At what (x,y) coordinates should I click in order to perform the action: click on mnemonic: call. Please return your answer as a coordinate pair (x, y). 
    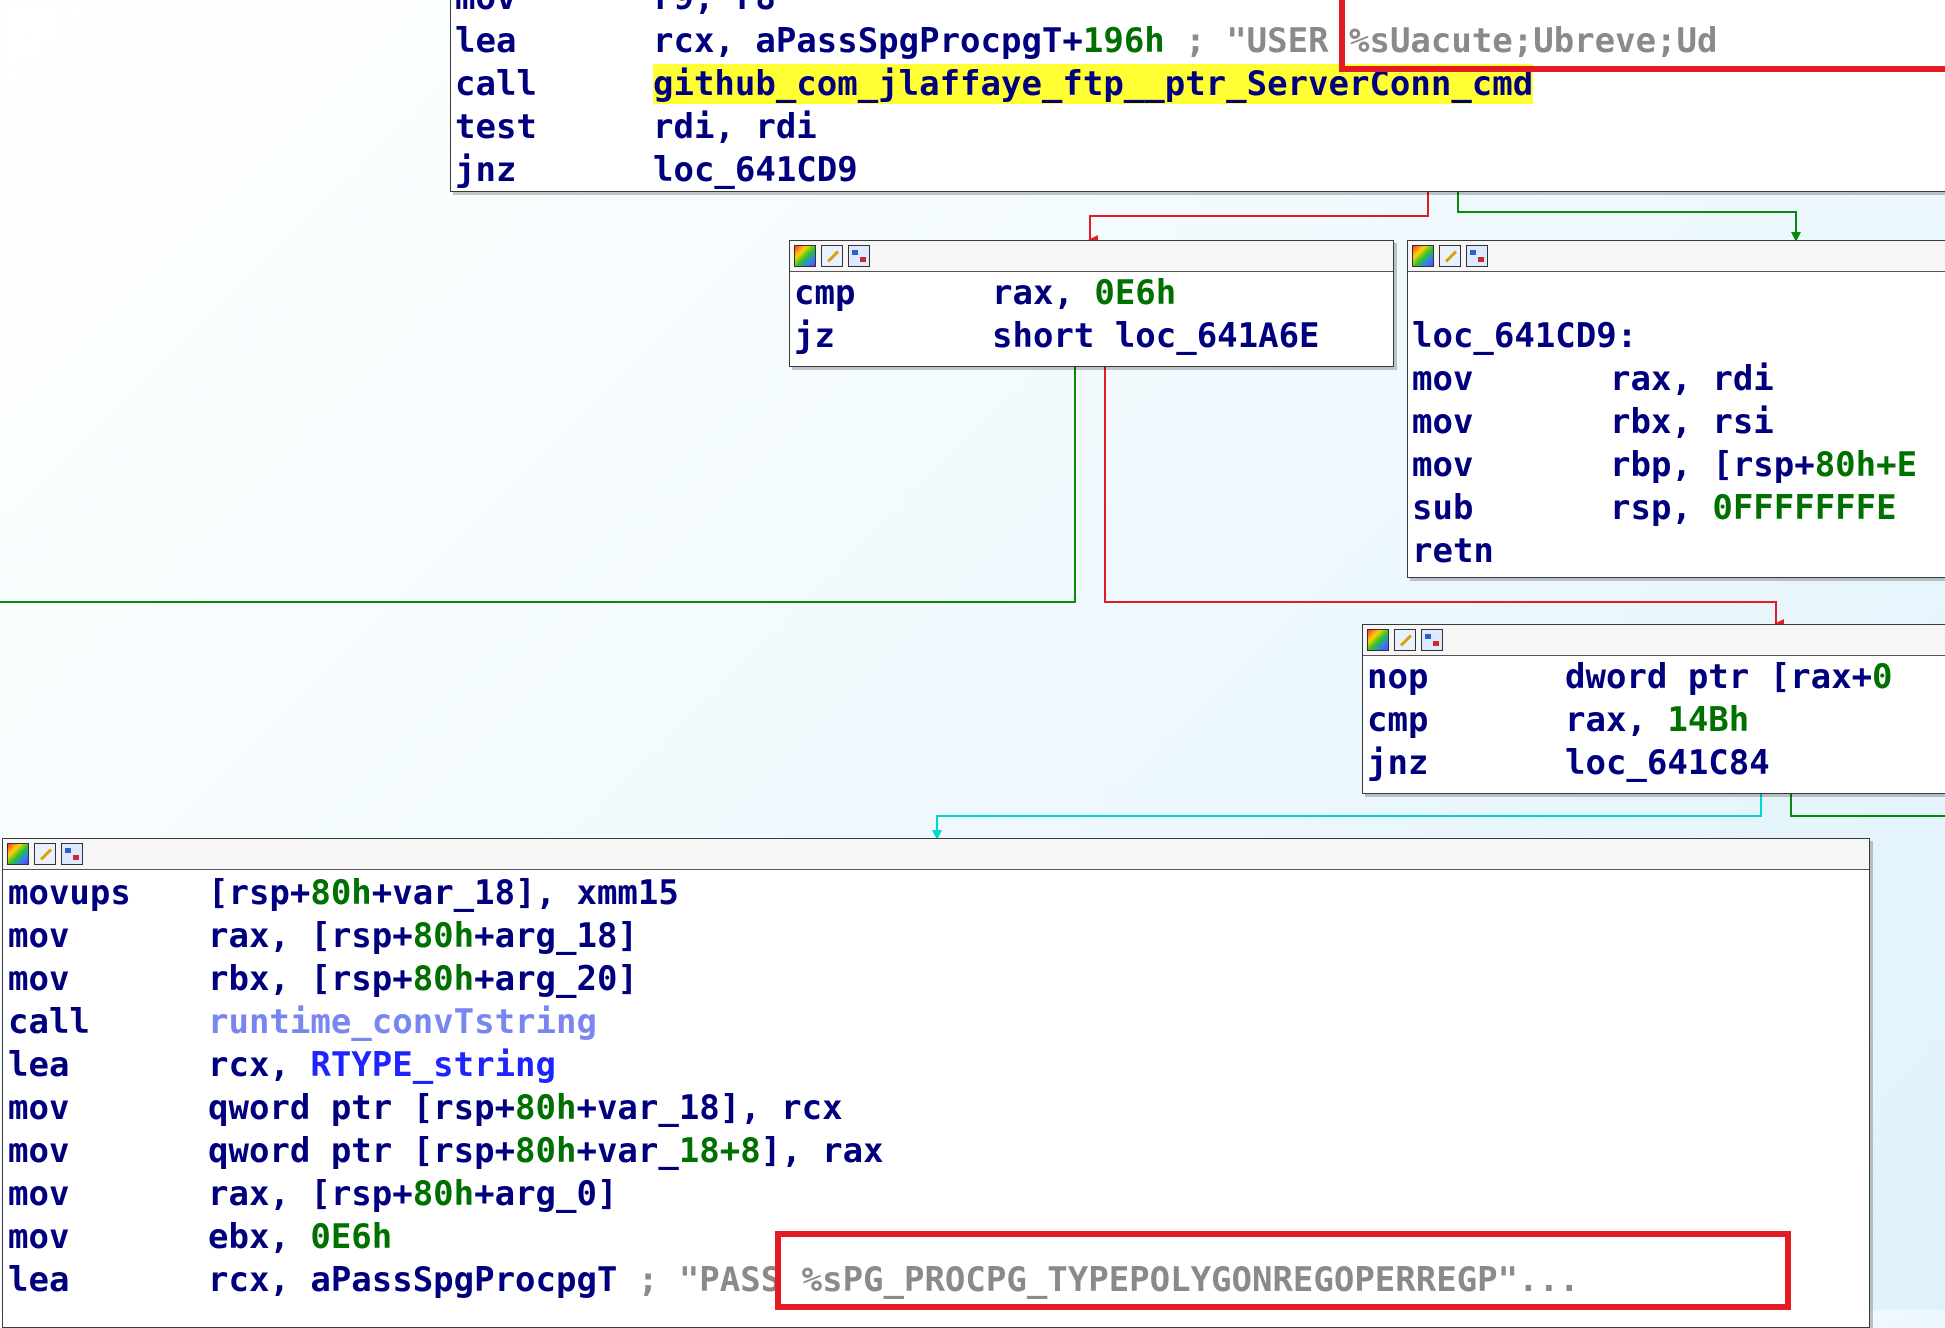
    Looking at the image, I should click on (496, 84).